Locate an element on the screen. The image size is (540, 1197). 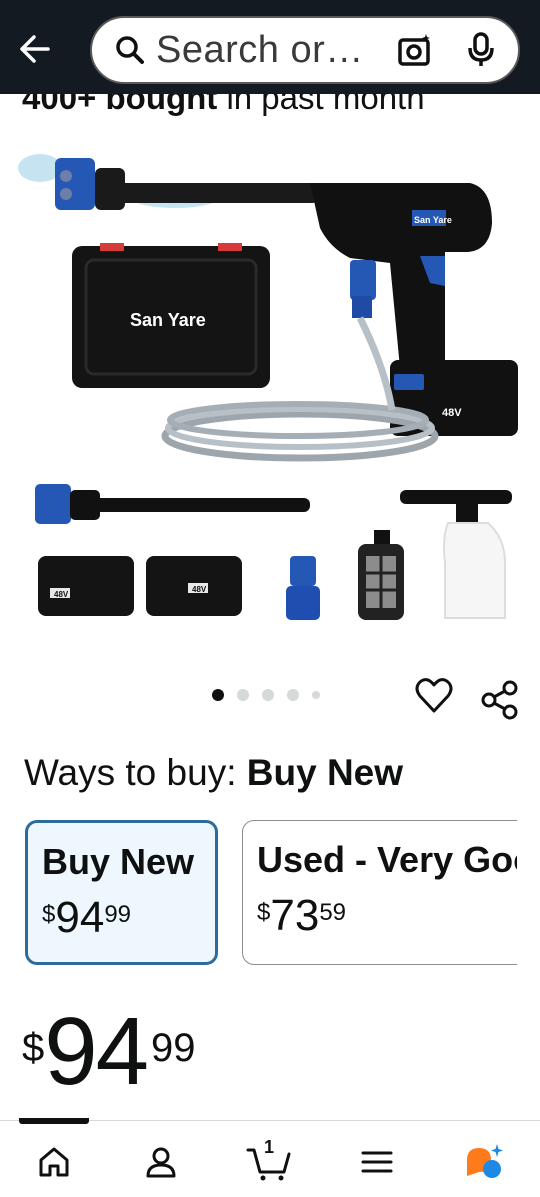
option-price: $ 94 99 is located at coordinates (121, 918).